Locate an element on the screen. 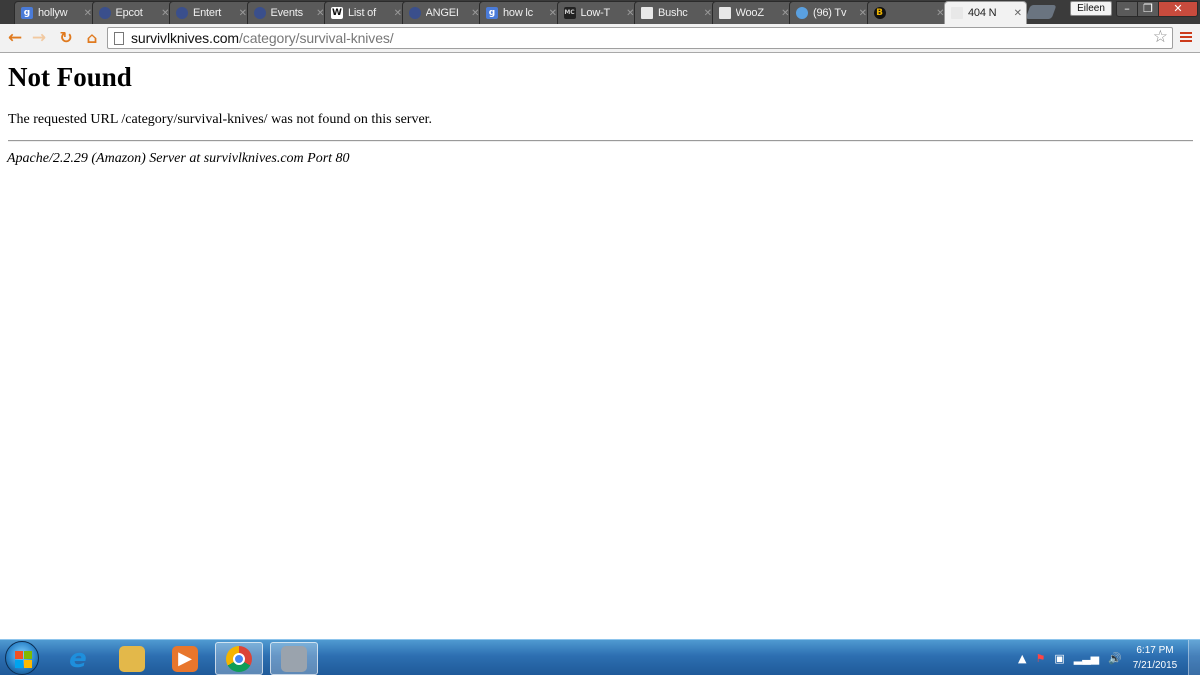 The height and width of the screenshot is (675, 1200). tab-title: Epcot is located at coordinates (129, 13).